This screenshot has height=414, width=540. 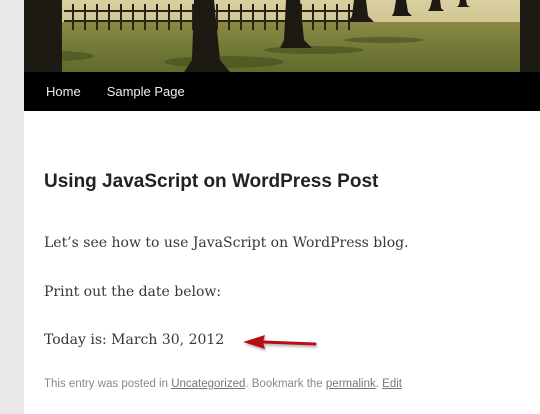 I want to click on red-arrow-icon, so click(x=279, y=346).